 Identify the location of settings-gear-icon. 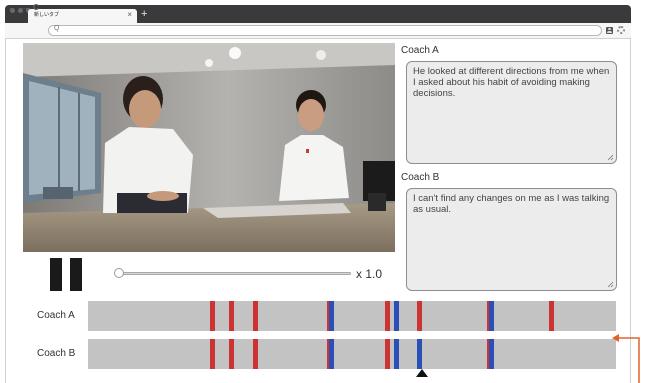
(621, 30).